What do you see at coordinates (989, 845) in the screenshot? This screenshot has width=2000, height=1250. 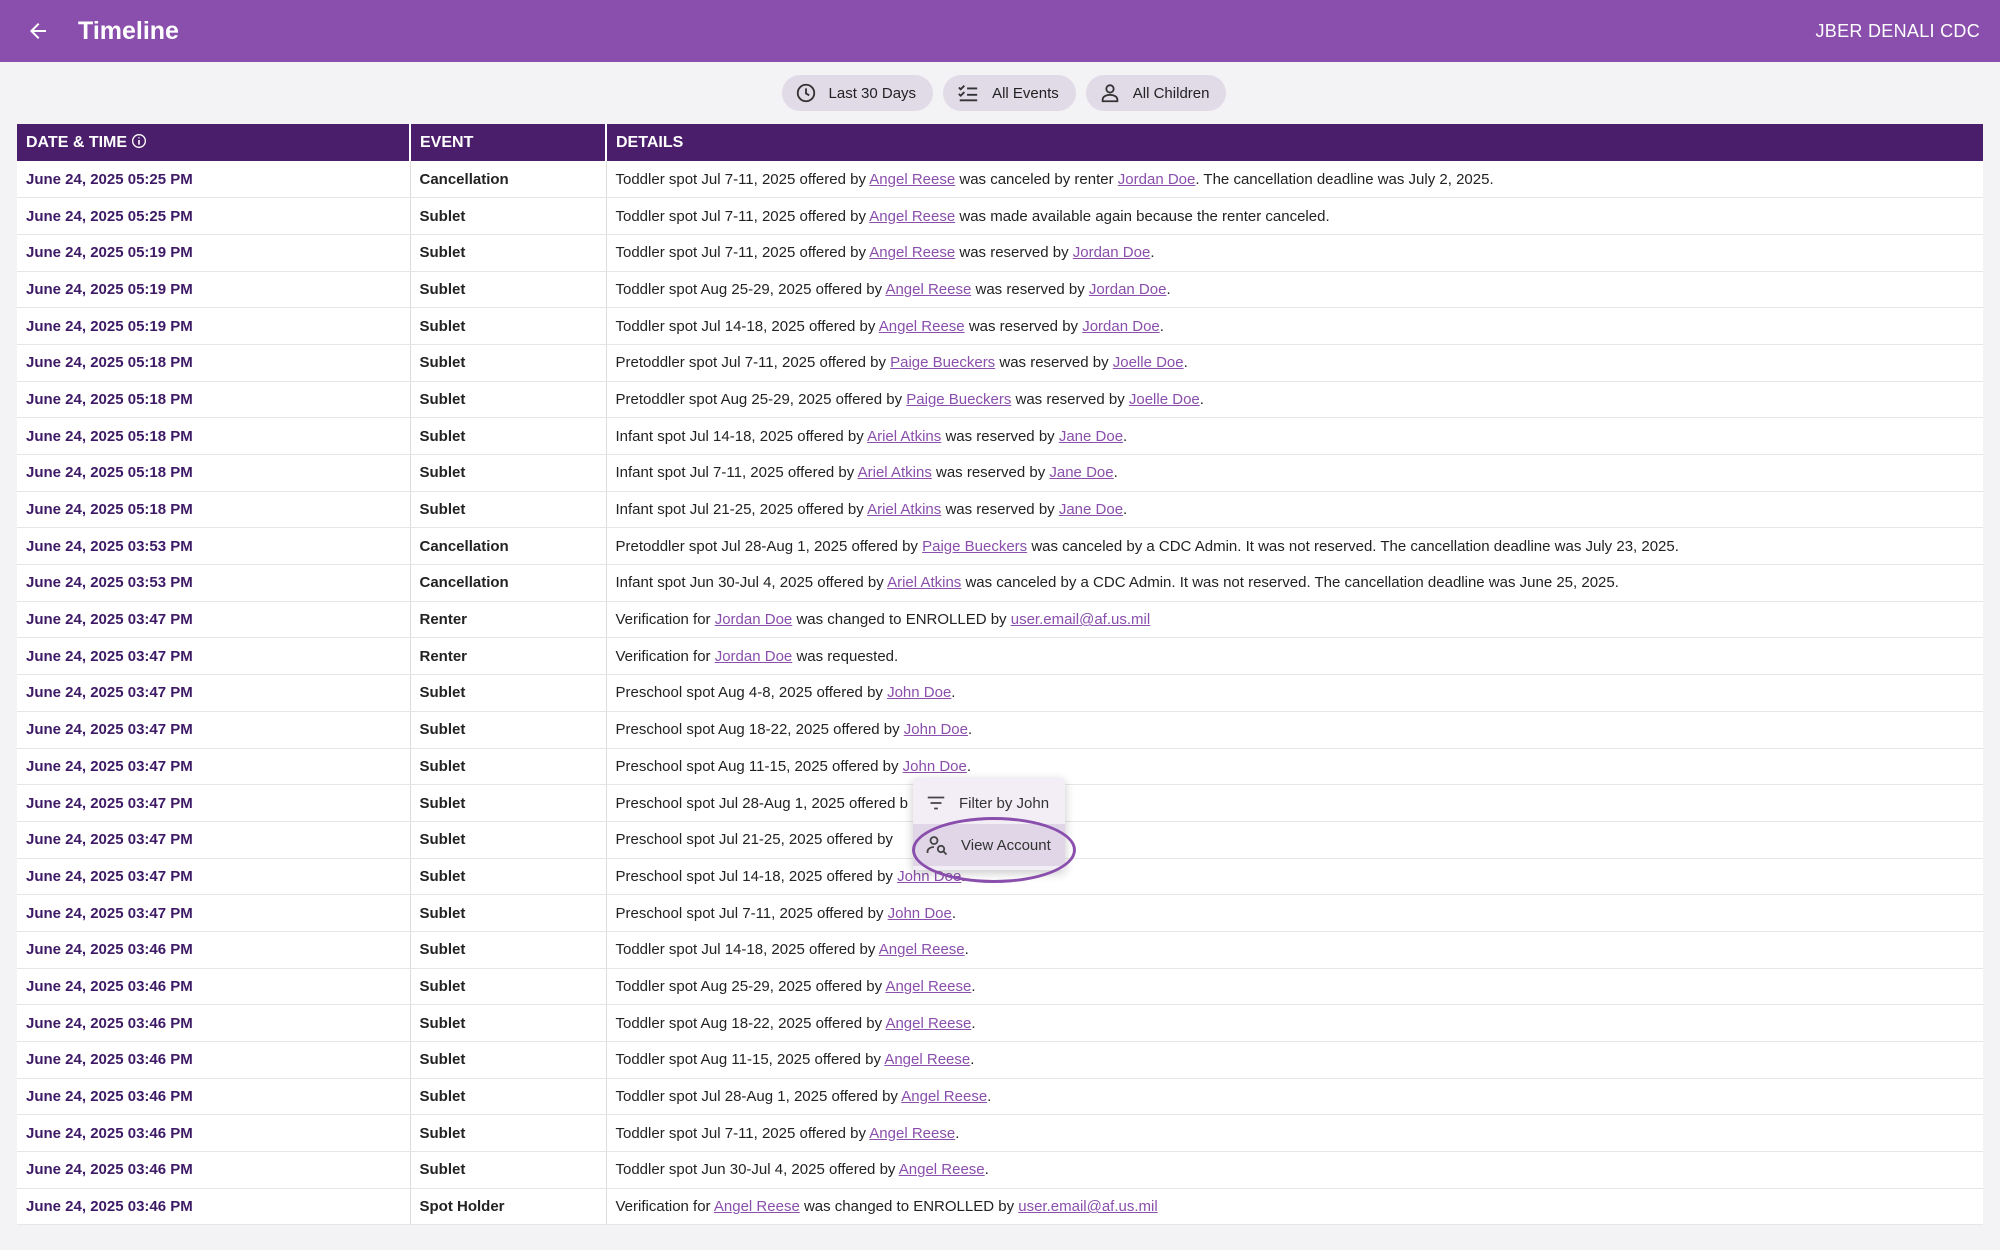 I see `menu-item-view-account: View Account` at bounding box center [989, 845].